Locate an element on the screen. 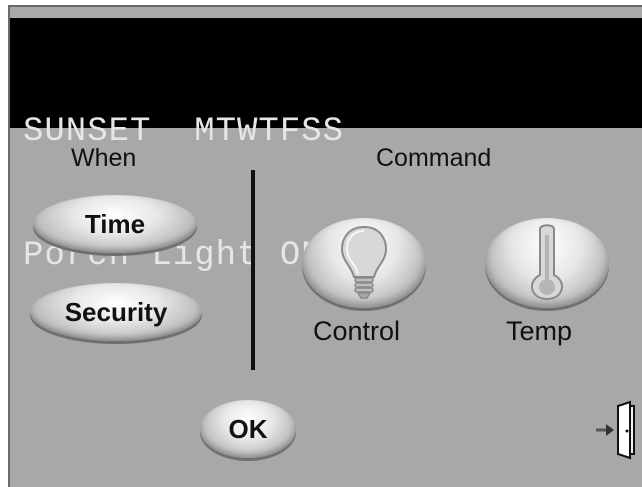  ok-button-label: OK is located at coordinates (248, 428).